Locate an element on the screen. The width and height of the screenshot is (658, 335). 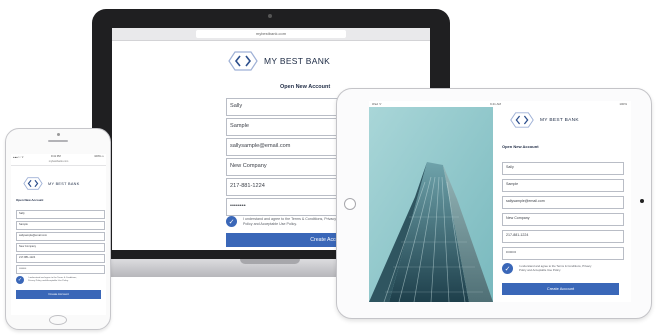
laptop-camera is located at coordinates (270, 16).